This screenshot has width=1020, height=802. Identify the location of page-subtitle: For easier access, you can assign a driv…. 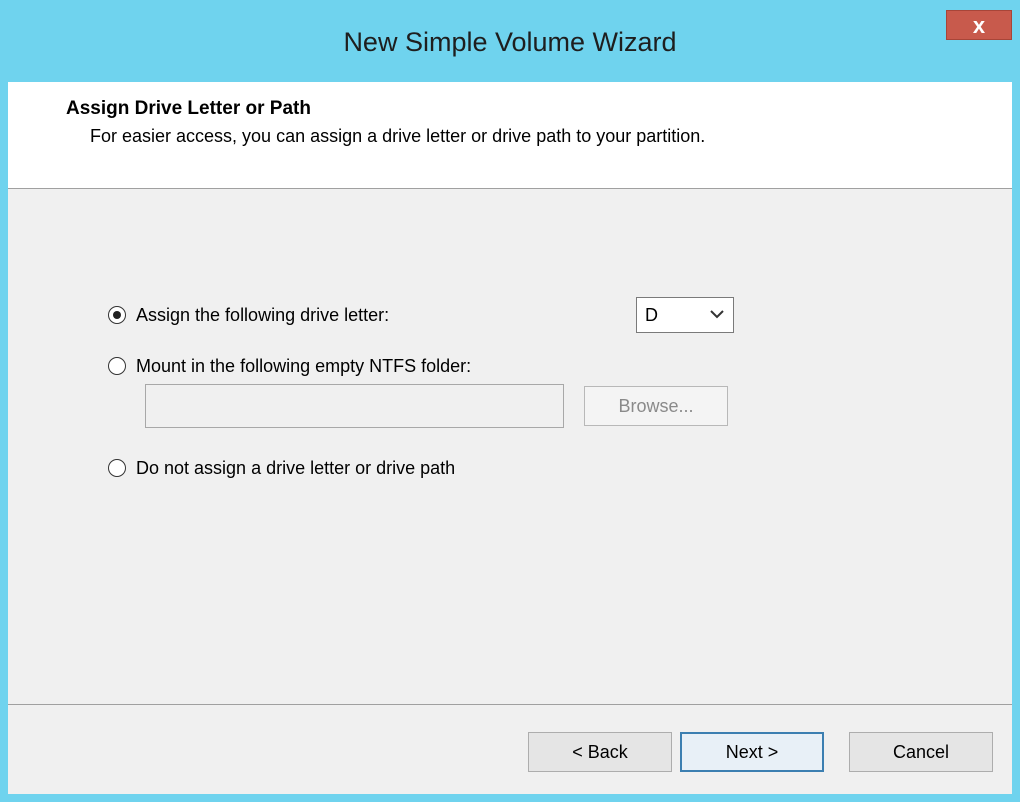
(398, 136).